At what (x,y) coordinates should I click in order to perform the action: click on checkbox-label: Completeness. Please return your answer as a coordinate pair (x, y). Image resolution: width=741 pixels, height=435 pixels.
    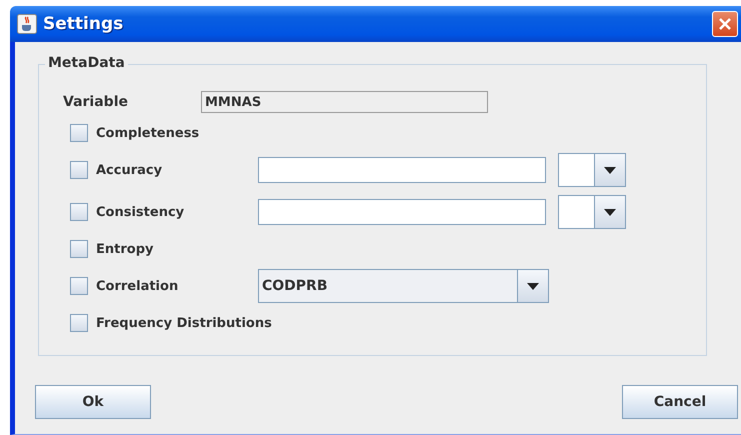
    Looking at the image, I should click on (148, 133).